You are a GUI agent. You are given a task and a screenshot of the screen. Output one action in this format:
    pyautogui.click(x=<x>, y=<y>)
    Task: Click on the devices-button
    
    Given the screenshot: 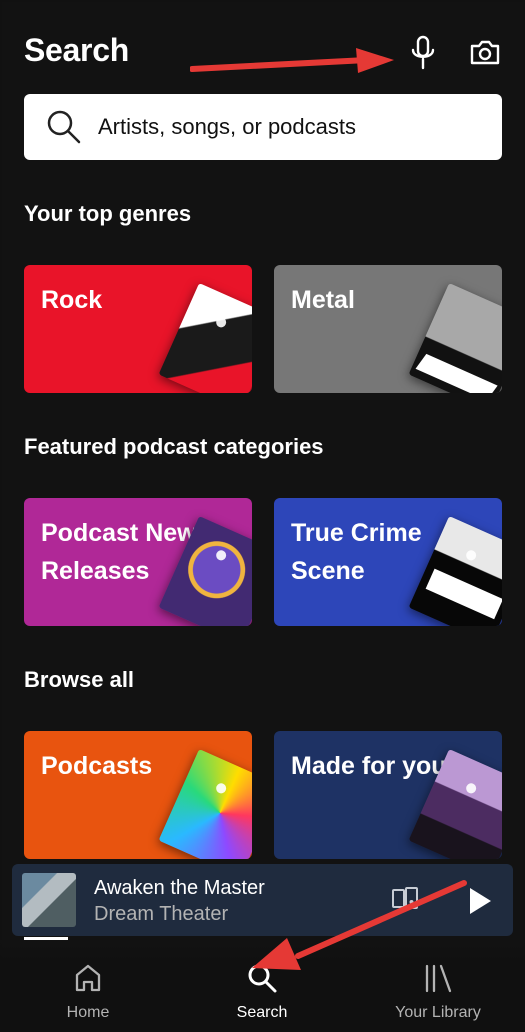 What is the action you would take?
    pyautogui.click(x=405, y=899)
    